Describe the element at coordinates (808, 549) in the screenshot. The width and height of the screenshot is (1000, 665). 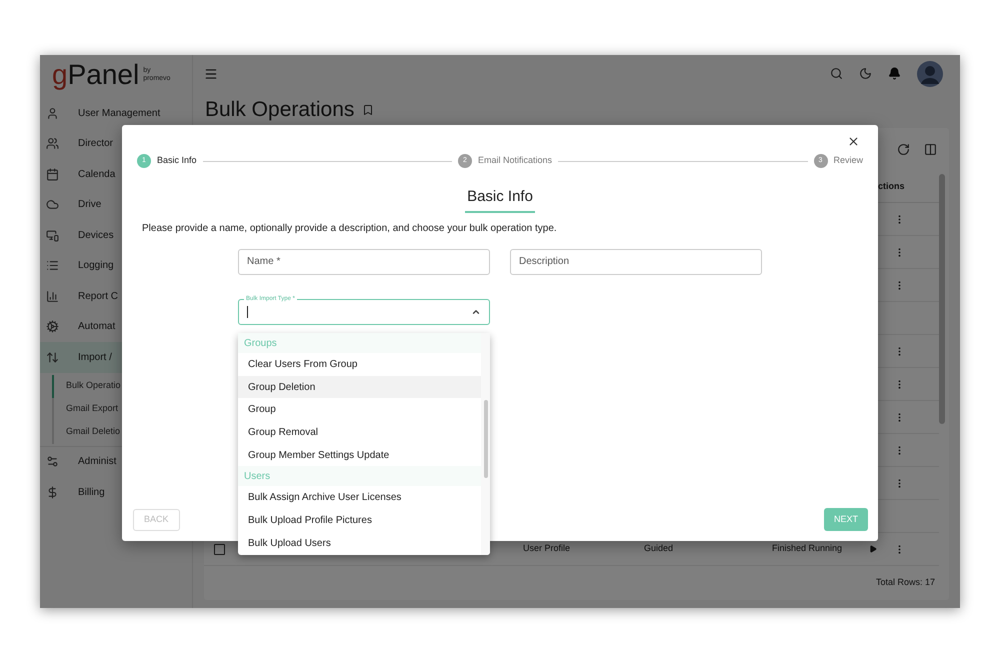
I see `table-cell-text: Finished Running` at that location.